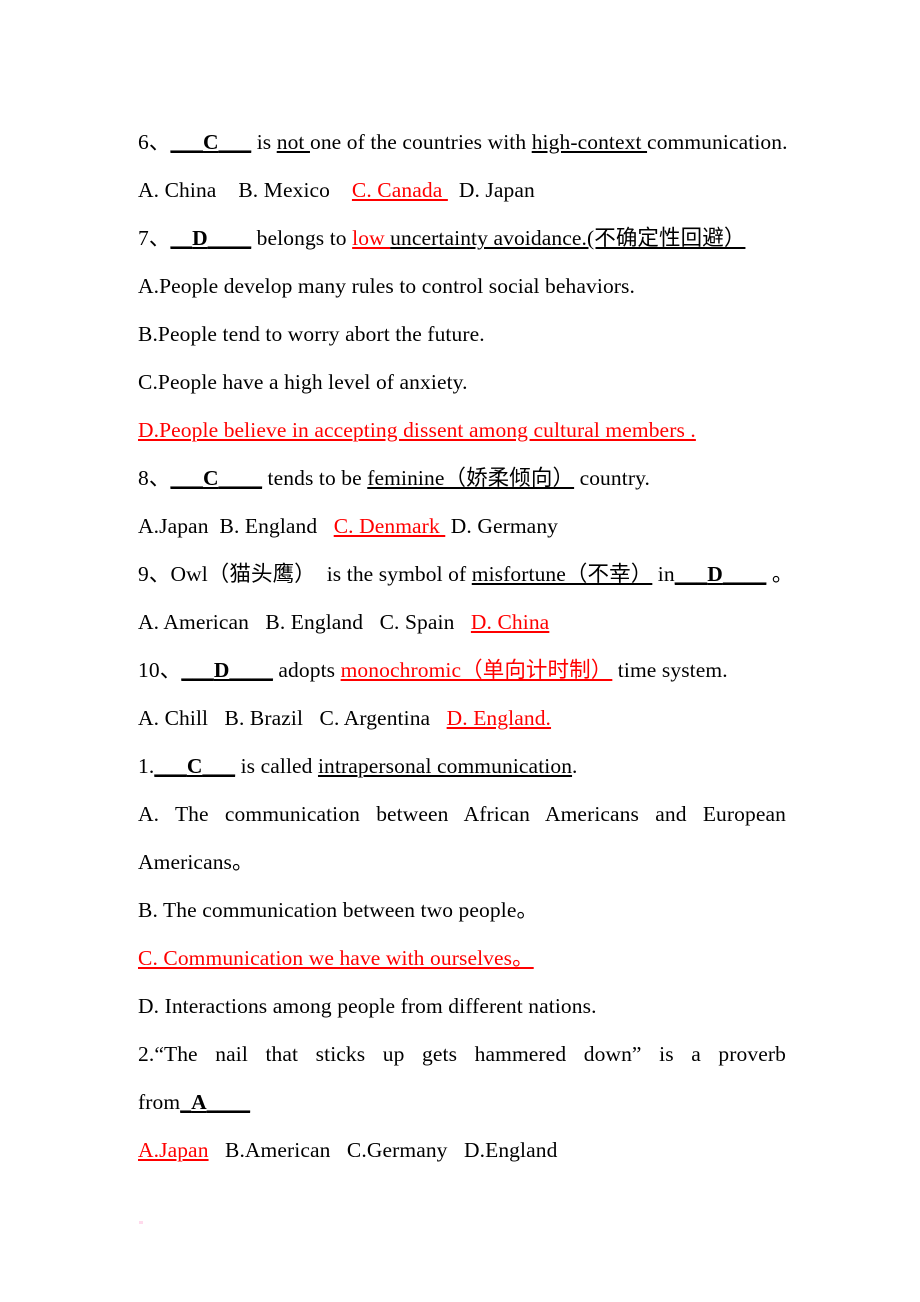 This screenshot has width=920, height=1302. Describe the element at coordinates (173, 718) in the screenshot. I see `question-10-option-a: A. Chill` at that location.